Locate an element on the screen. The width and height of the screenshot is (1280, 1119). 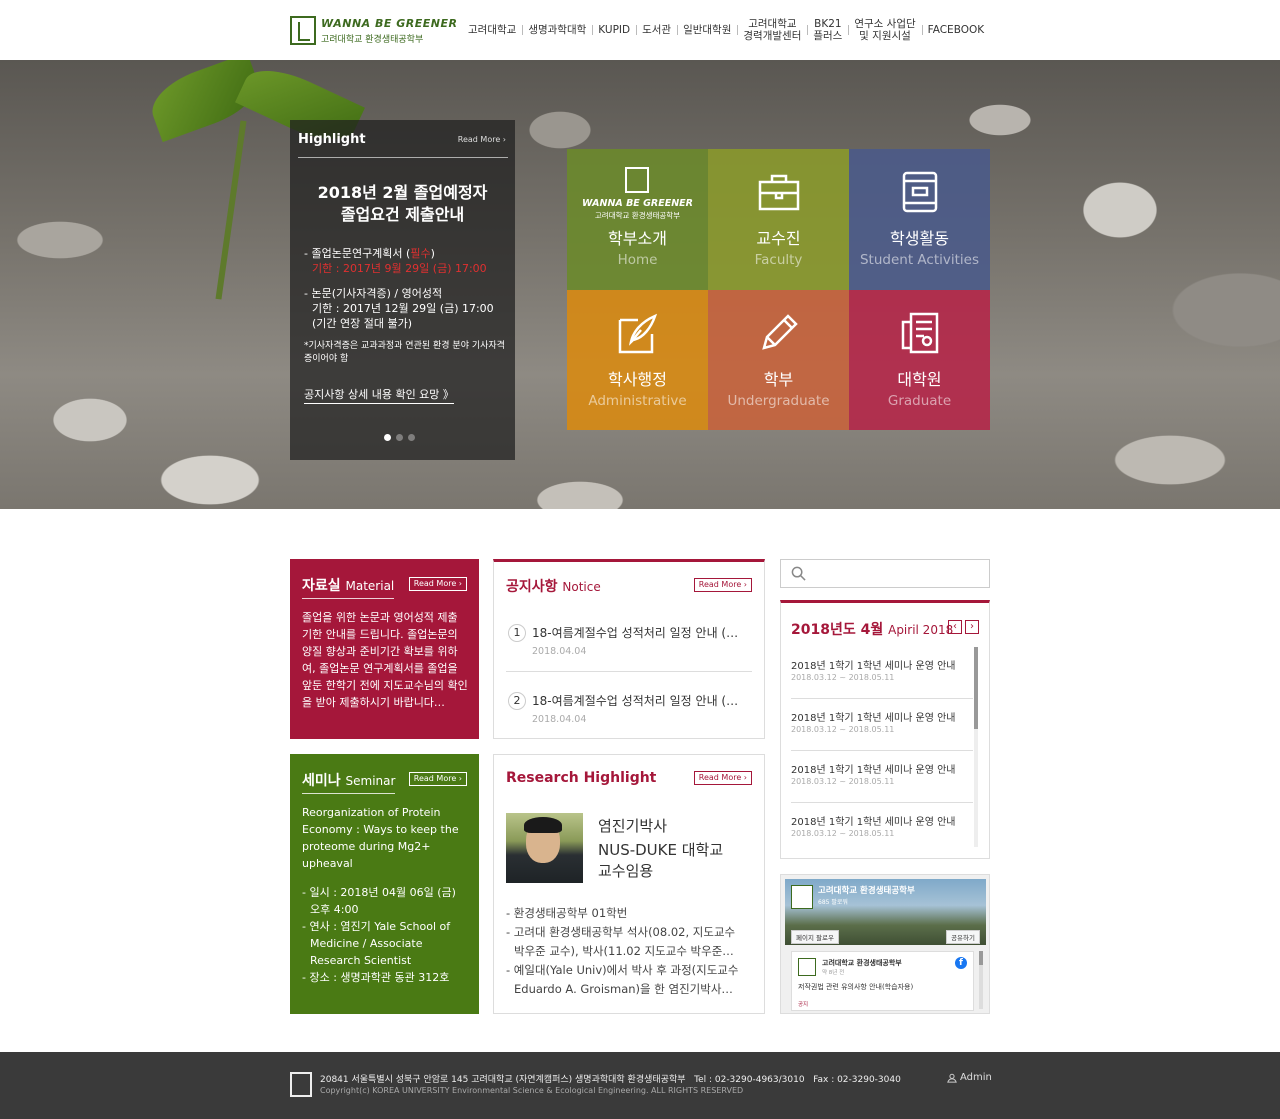
facebook-share-button: 공유하기 is located at coordinates (963, 937).